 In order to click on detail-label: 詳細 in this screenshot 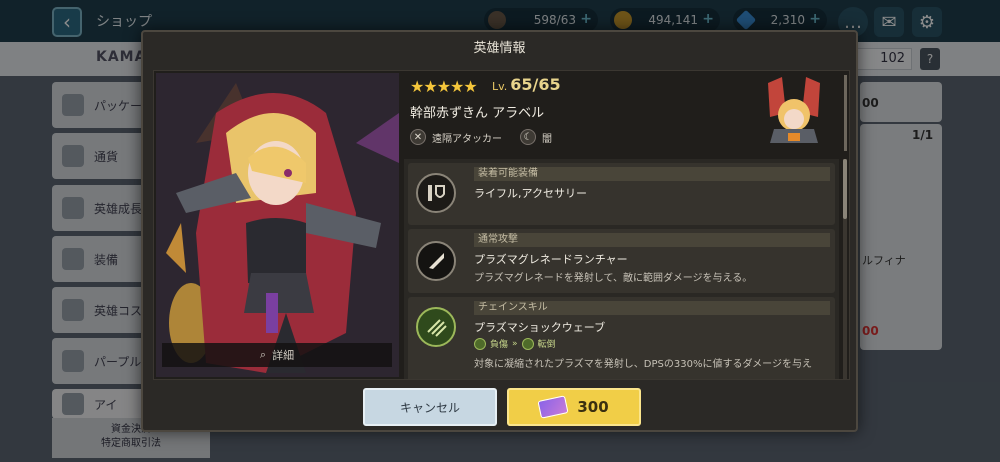, I will do `click(283, 355)`.